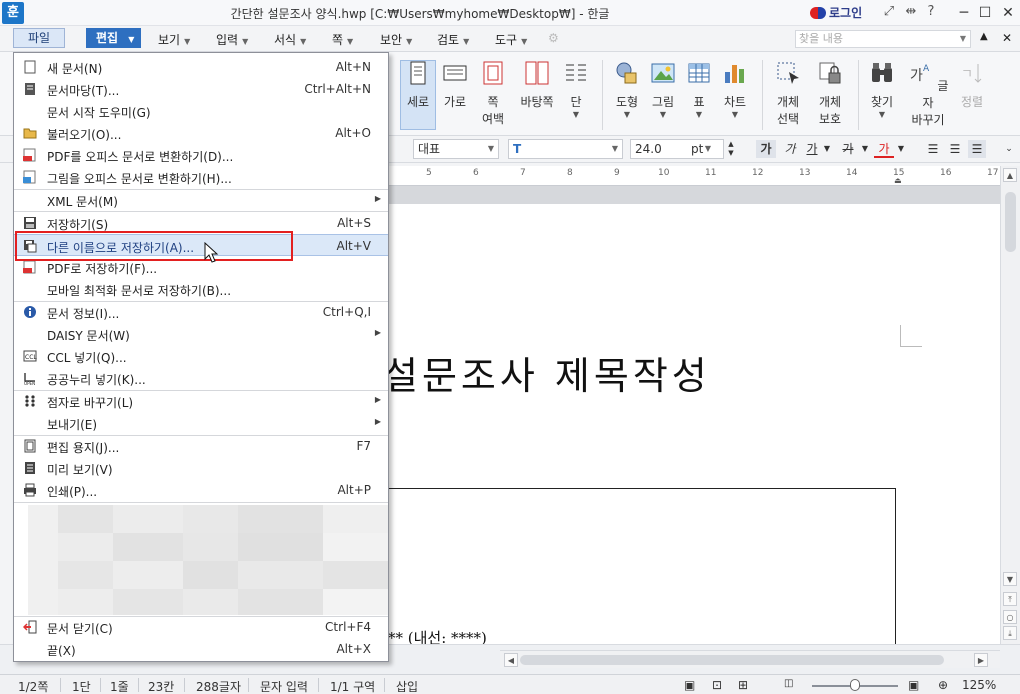  I want to click on menu-tools: 도구 ▼, so click(511, 39).